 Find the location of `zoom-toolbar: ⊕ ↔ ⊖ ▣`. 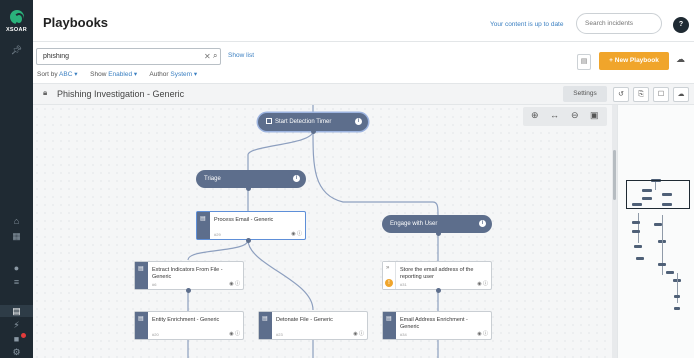

zoom-toolbar: ⊕ ↔ ⊖ ▣ is located at coordinates (565, 116).